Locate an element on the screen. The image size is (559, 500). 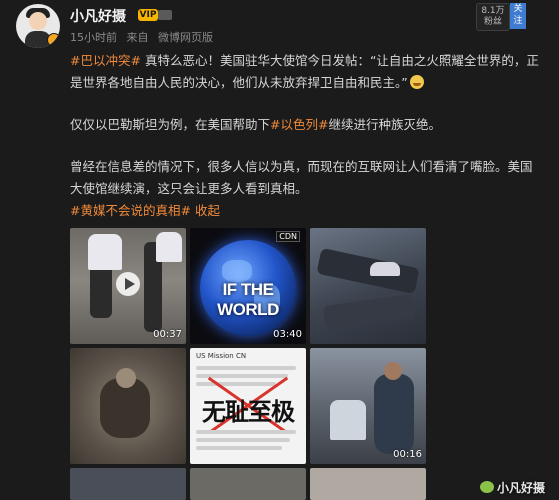
weibo-logo-icon is located at coordinates (486, 487).